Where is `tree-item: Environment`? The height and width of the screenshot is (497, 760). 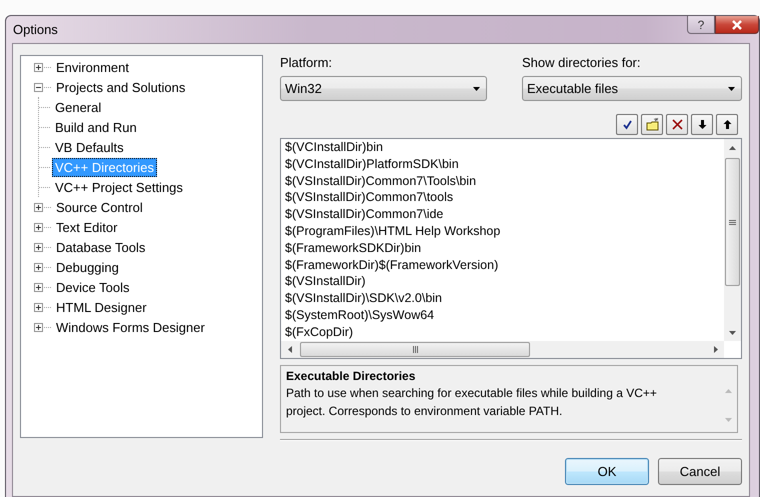 tree-item: Environment is located at coordinates (92, 67).